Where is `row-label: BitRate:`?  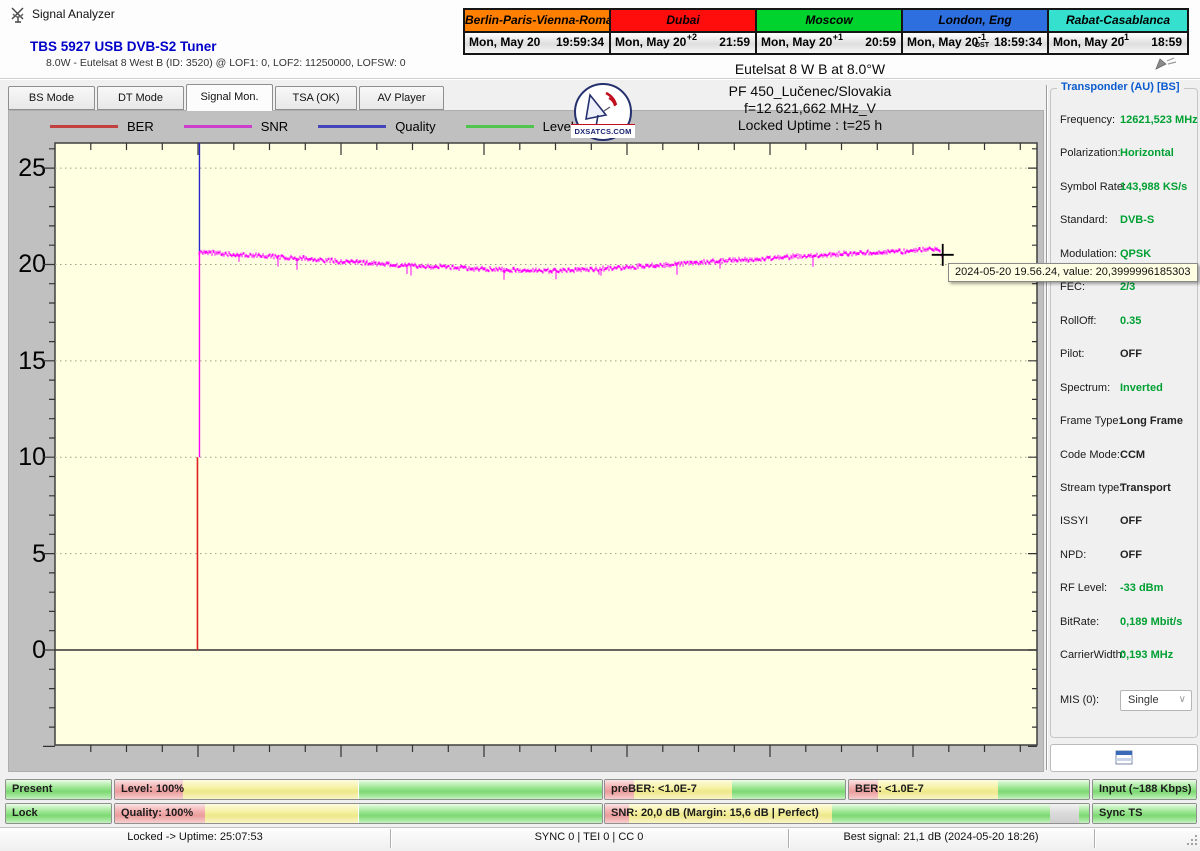 row-label: BitRate: is located at coordinates (1080, 621).